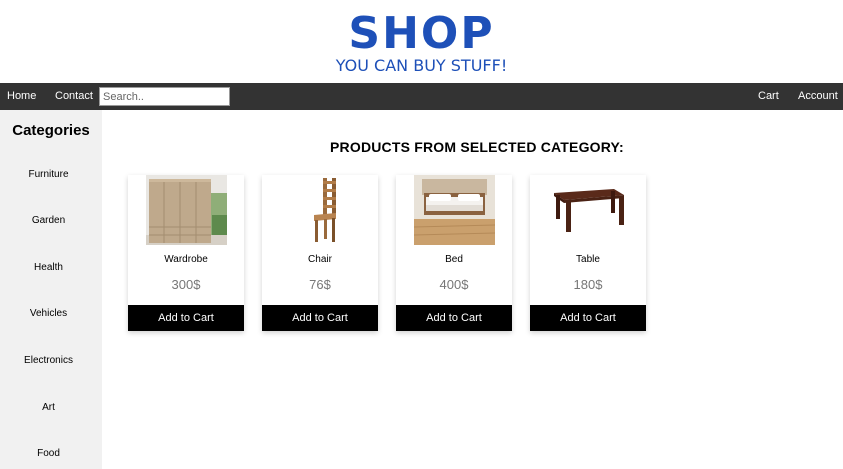  Describe the element at coordinates (320, 253) in the screenshot. I see `product-card: Chair 76$ Add to Cart` at that location.